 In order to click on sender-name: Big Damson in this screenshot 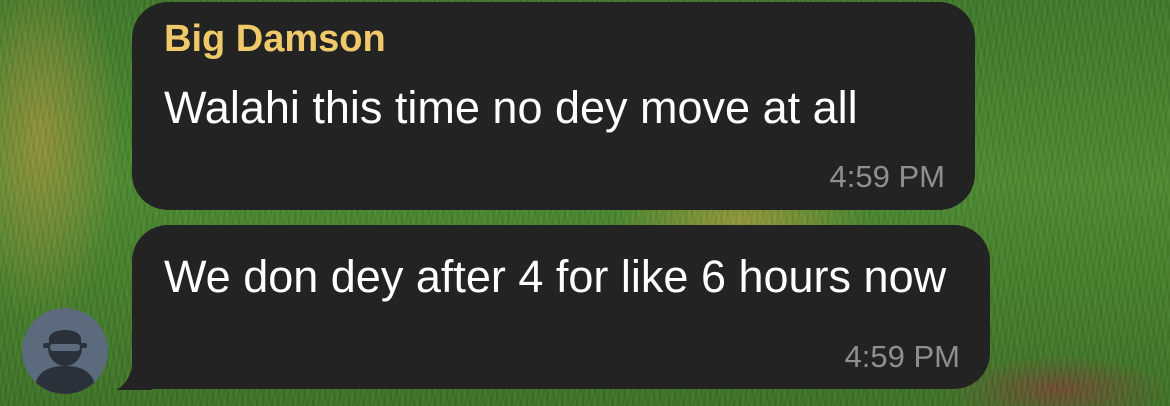, I will do `click(275, 39)`.